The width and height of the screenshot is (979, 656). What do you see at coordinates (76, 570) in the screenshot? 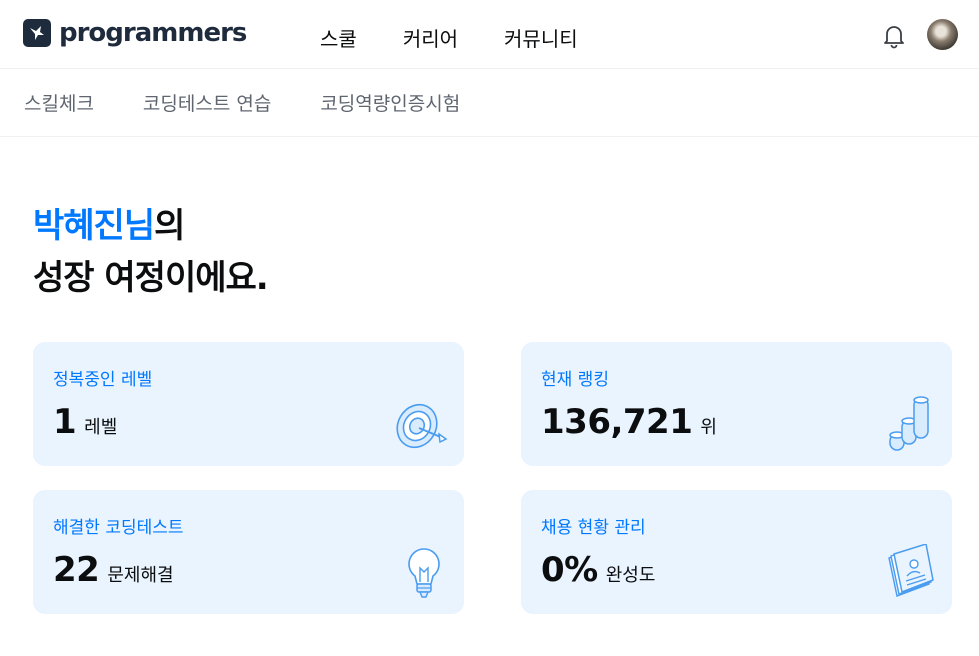
I see `solved-value: 22` at bounding box center [76, 570].